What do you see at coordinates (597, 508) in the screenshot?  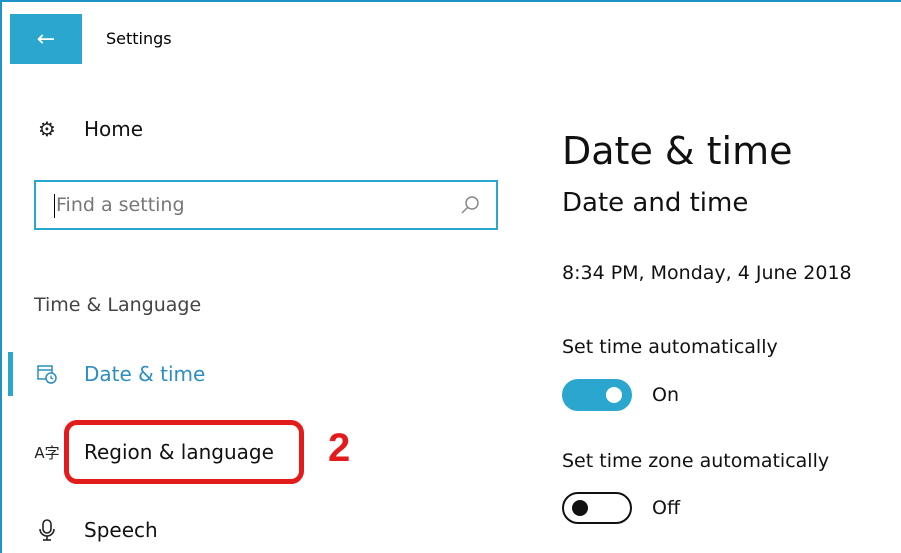 I see `set-timezone-auto-toggle` at bounding box center [597, 508].